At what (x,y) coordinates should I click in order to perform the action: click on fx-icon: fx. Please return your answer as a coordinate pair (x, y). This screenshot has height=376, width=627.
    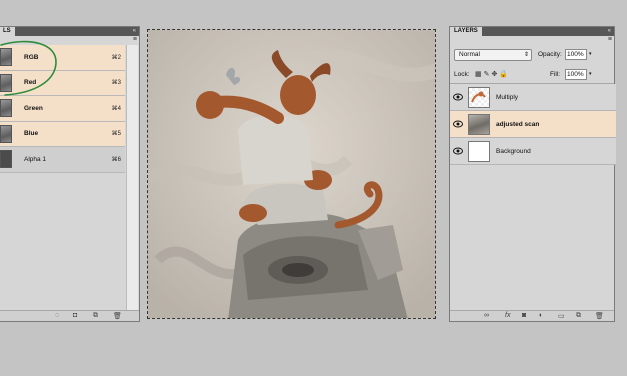
    Looking at the image, I should click on (507, 315).